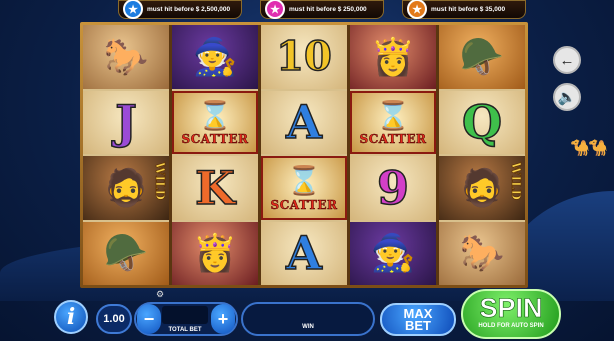  What do you see at coordinates (511, 326) in the screenshot?
I see `spin-sublabel: HOLD FOR AUTO SPIN` at bounding box center [511, 326].